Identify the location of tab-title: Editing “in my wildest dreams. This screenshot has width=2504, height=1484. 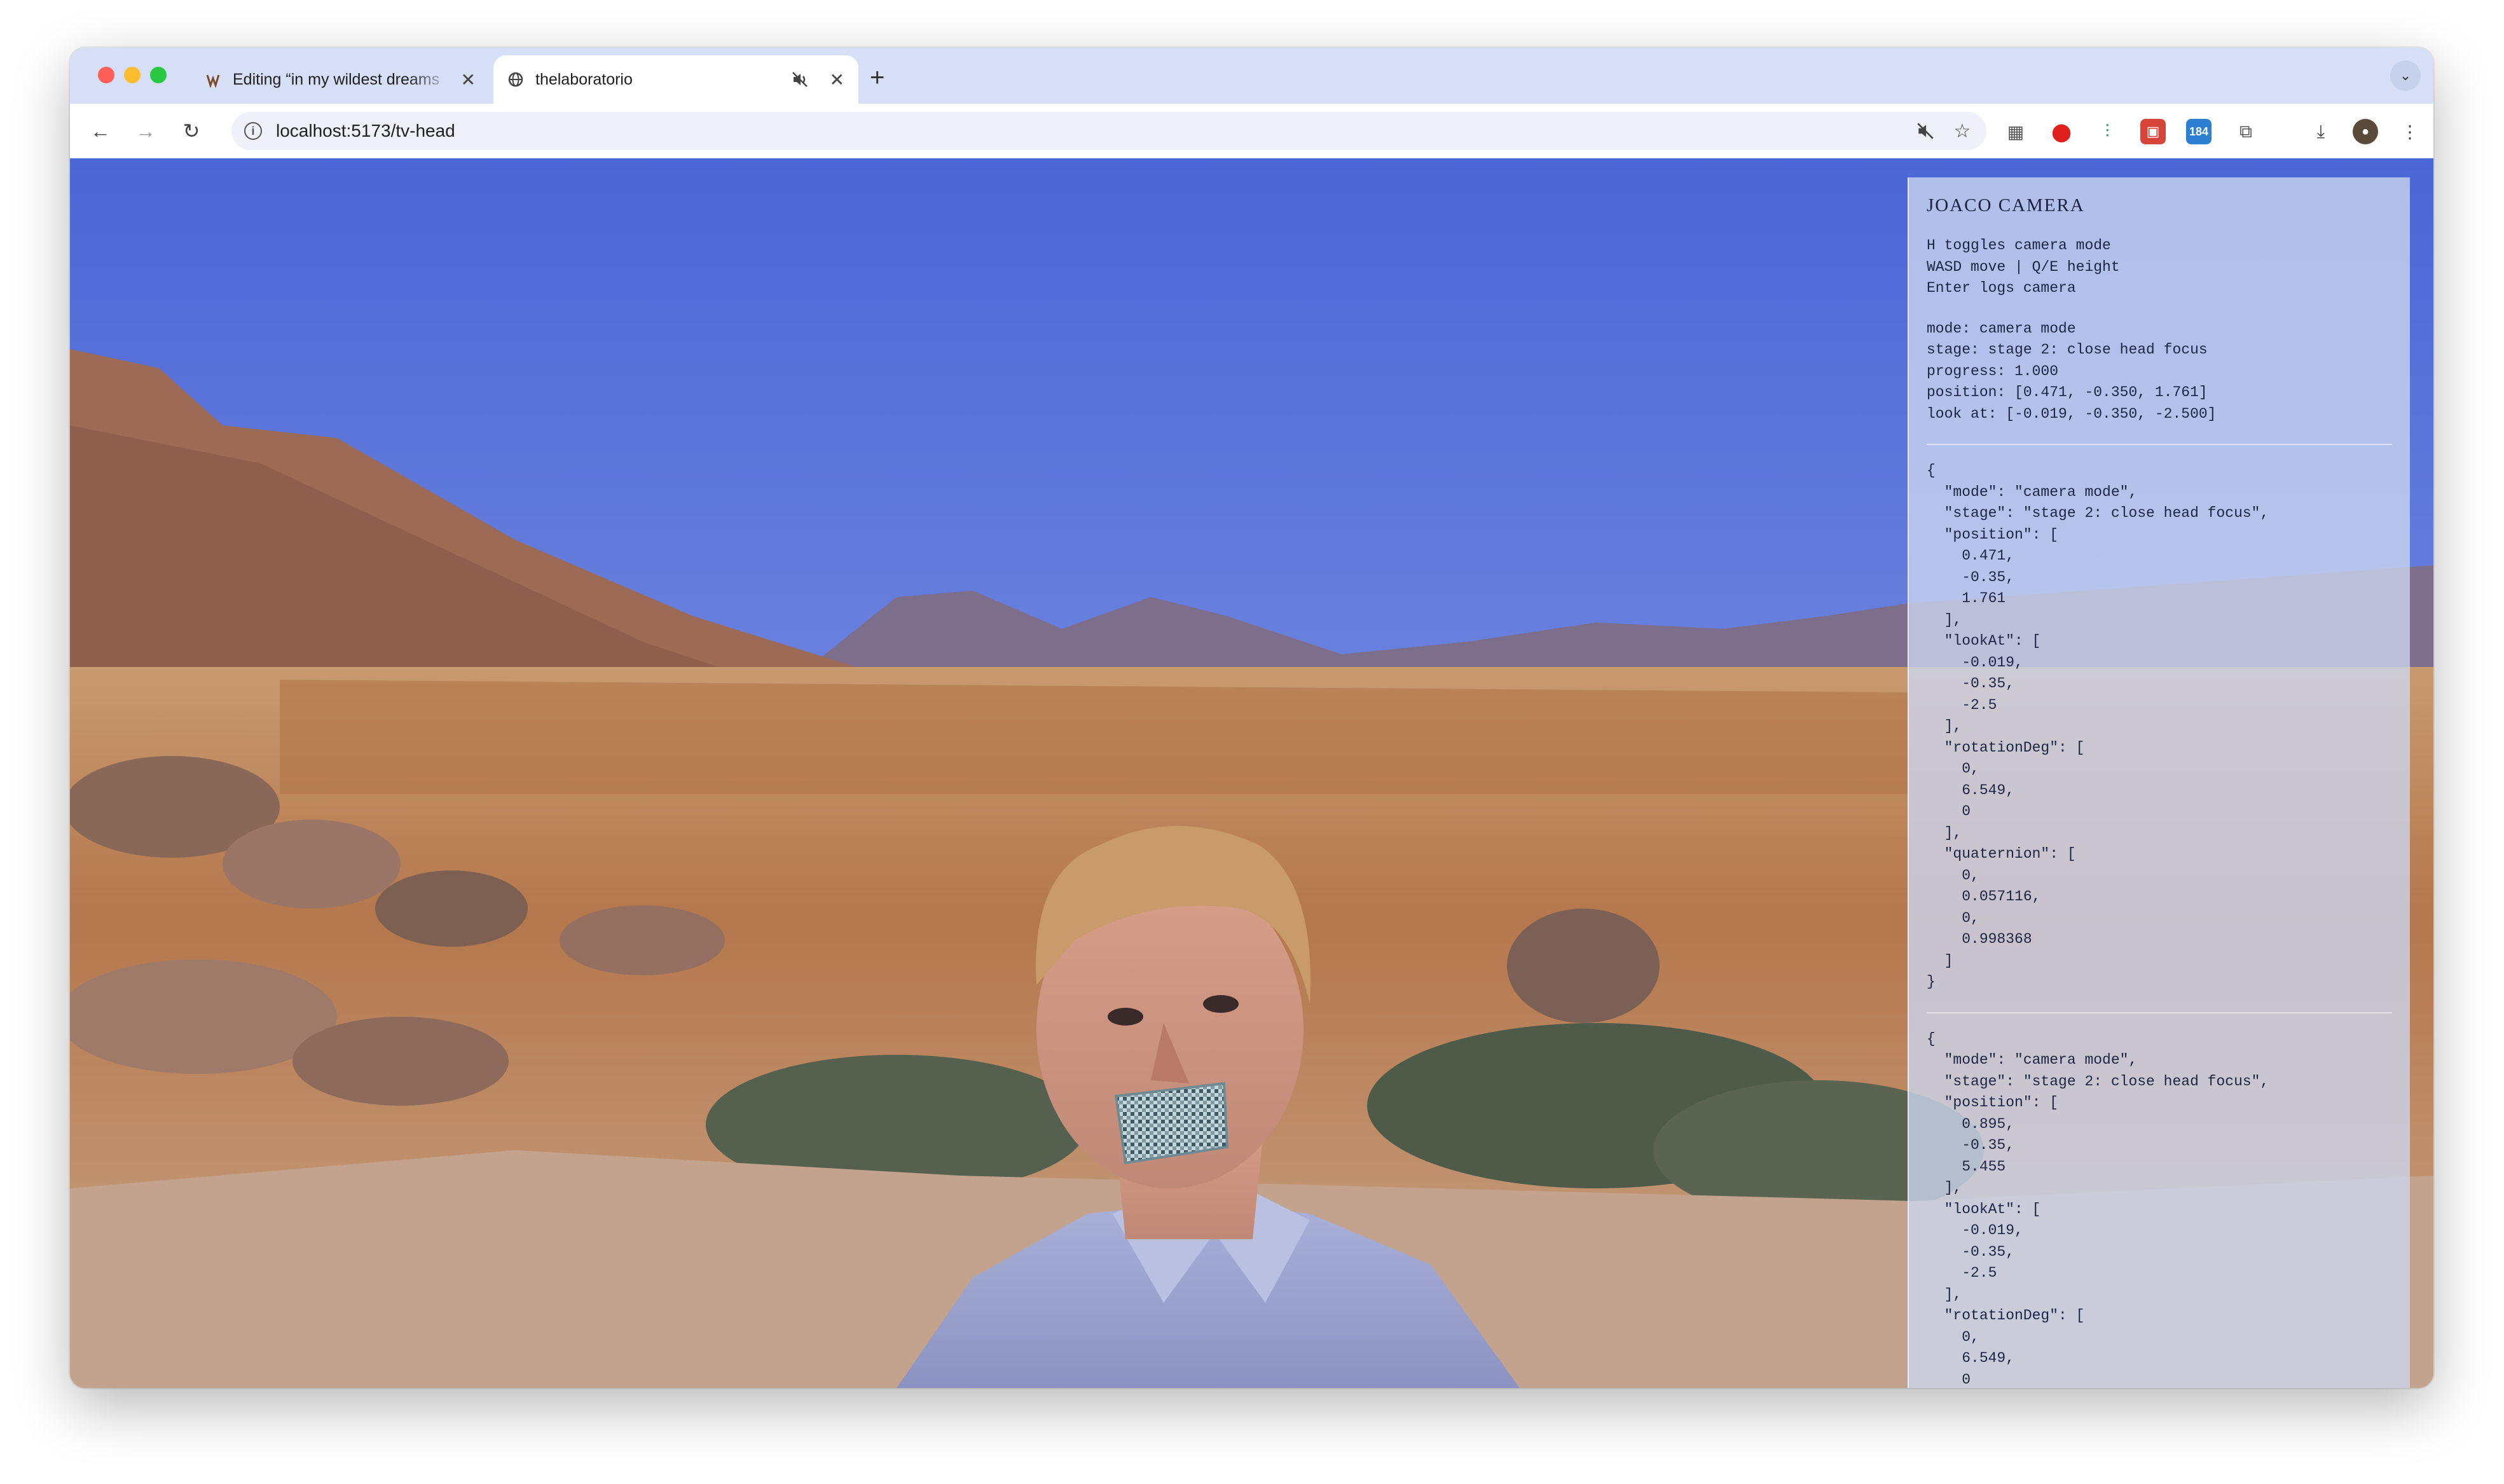
(336, 79).